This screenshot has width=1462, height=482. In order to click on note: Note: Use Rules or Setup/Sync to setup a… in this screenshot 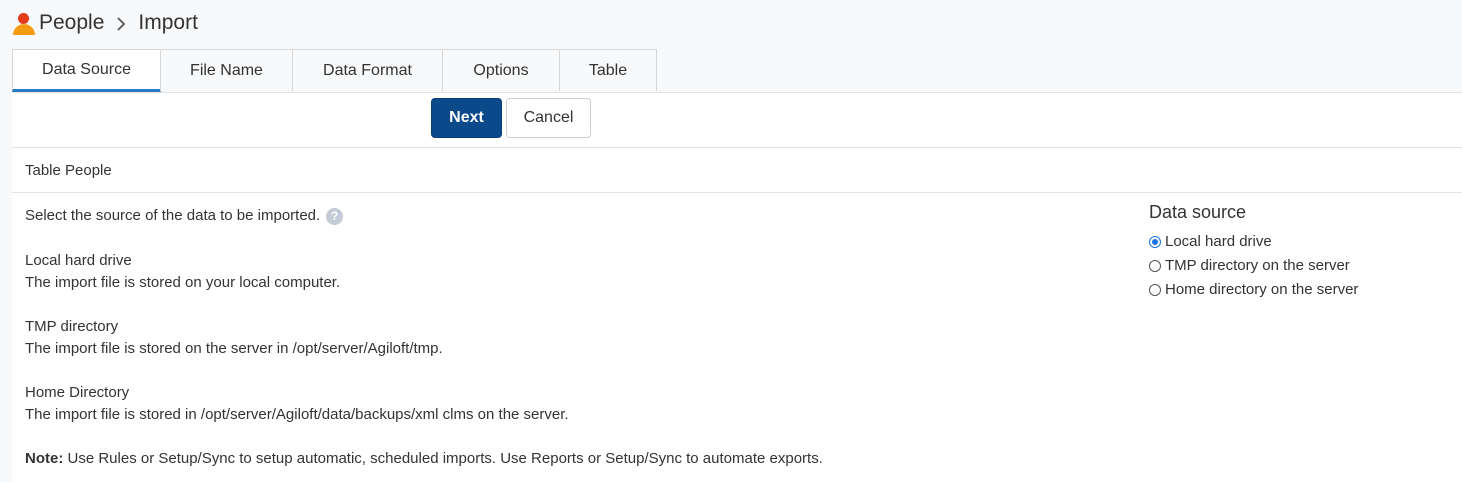, I will do `click(424, 459)`.